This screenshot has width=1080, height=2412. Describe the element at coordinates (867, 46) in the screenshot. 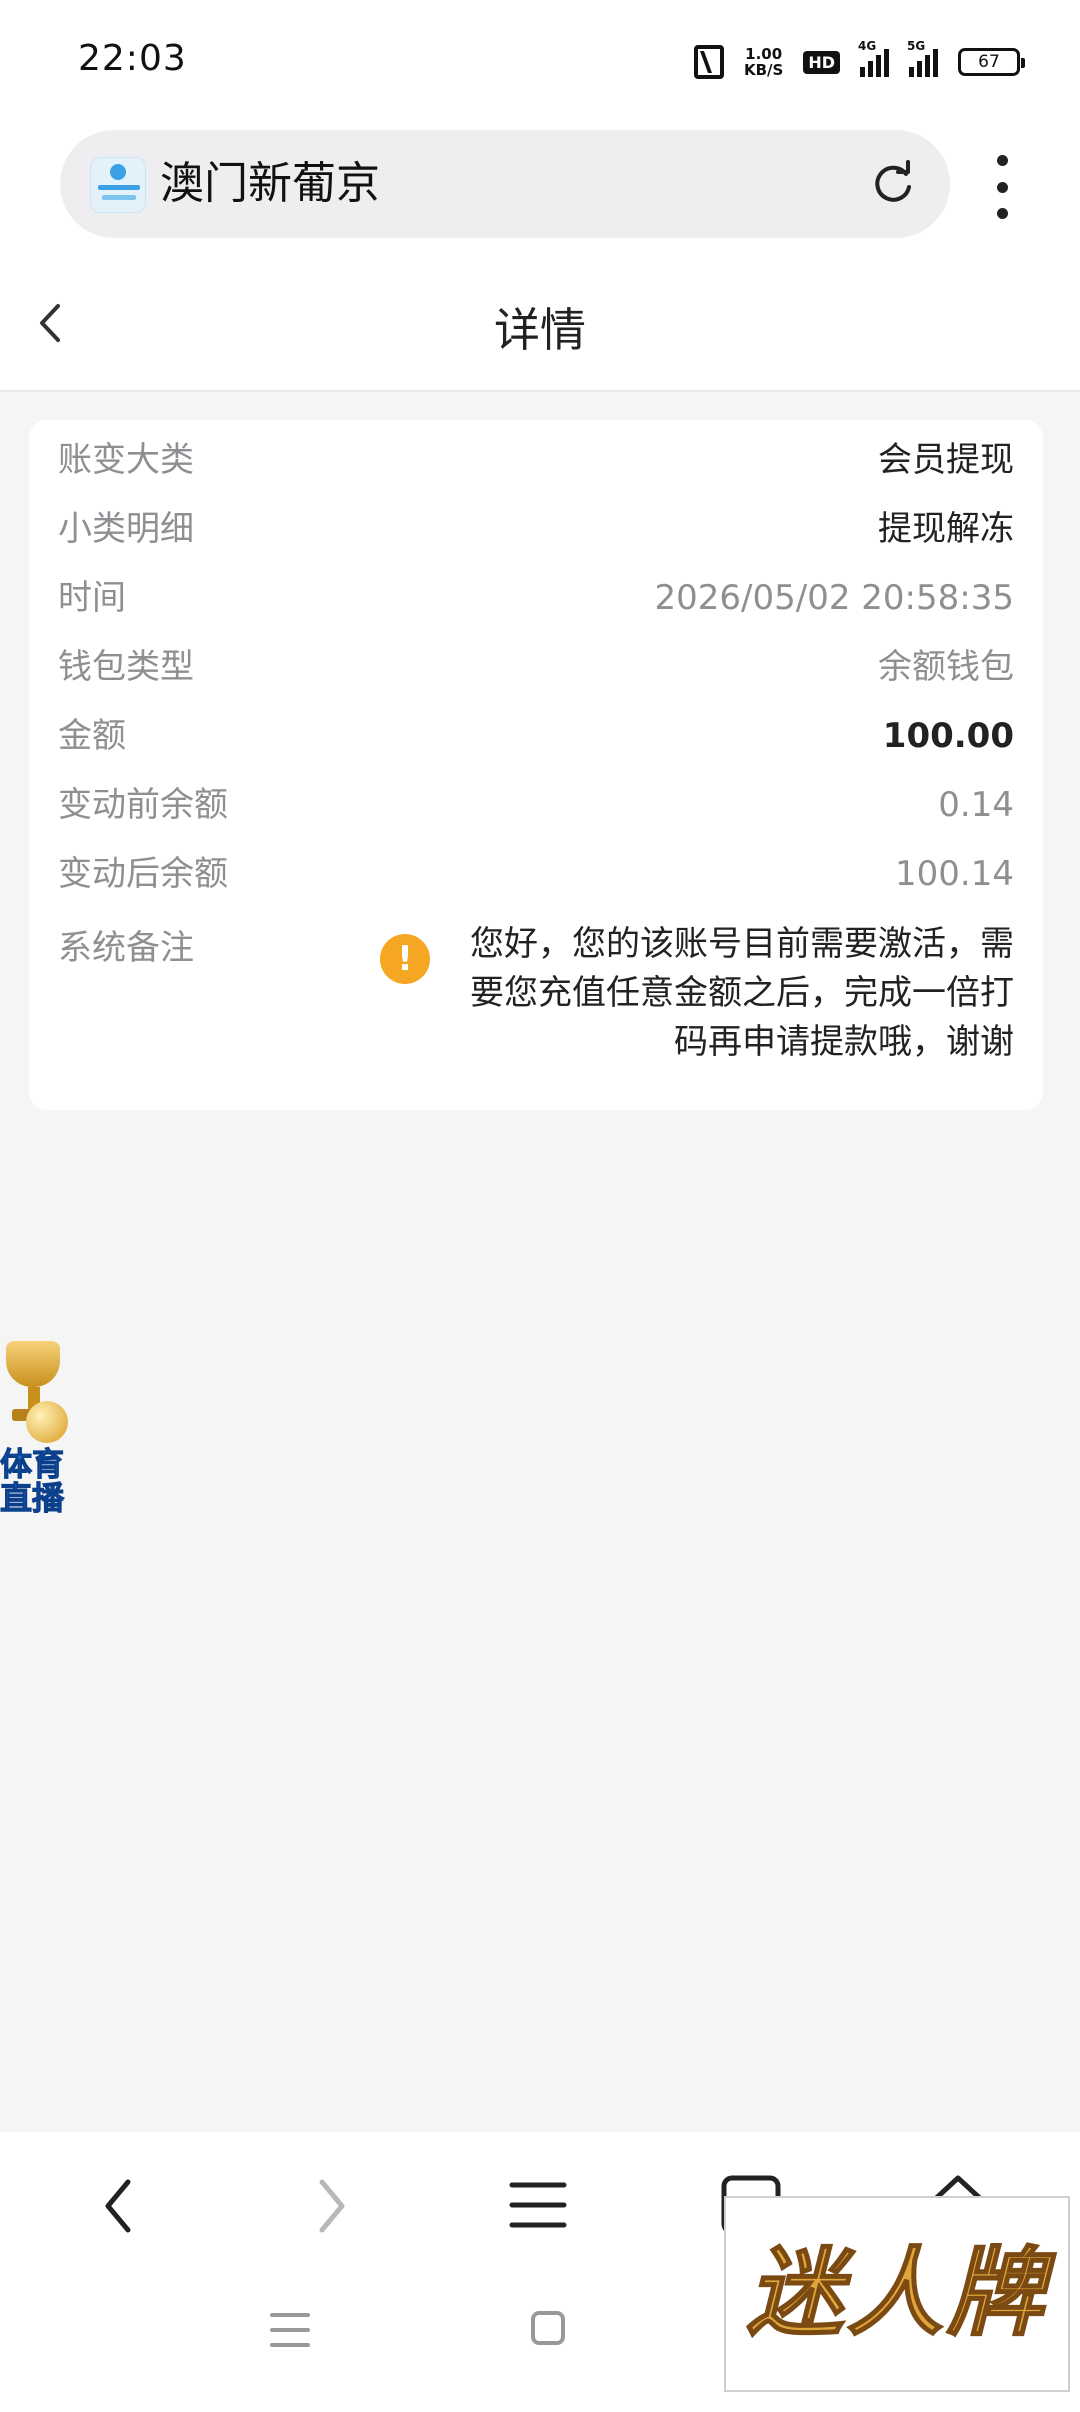

I see `signal-4g-label: 4G` at that location.